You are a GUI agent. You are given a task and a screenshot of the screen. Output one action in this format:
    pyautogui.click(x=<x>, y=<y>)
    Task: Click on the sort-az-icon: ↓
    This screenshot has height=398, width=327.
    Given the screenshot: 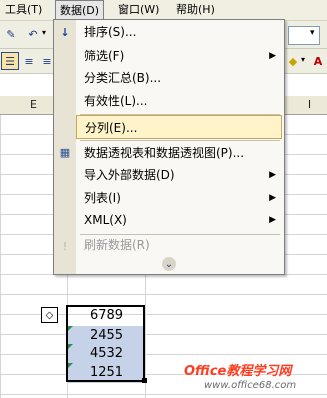 What is the action you would take?
    pyautogui.click(x=65, y=32)
    